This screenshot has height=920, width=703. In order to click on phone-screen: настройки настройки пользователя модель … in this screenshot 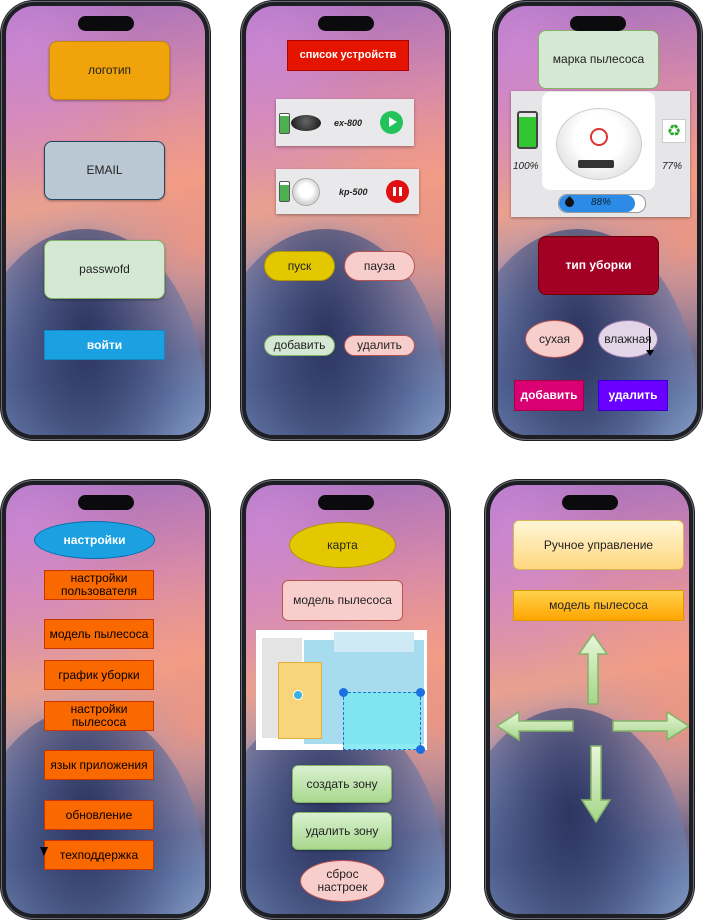, I will do `click(105, 699)`.